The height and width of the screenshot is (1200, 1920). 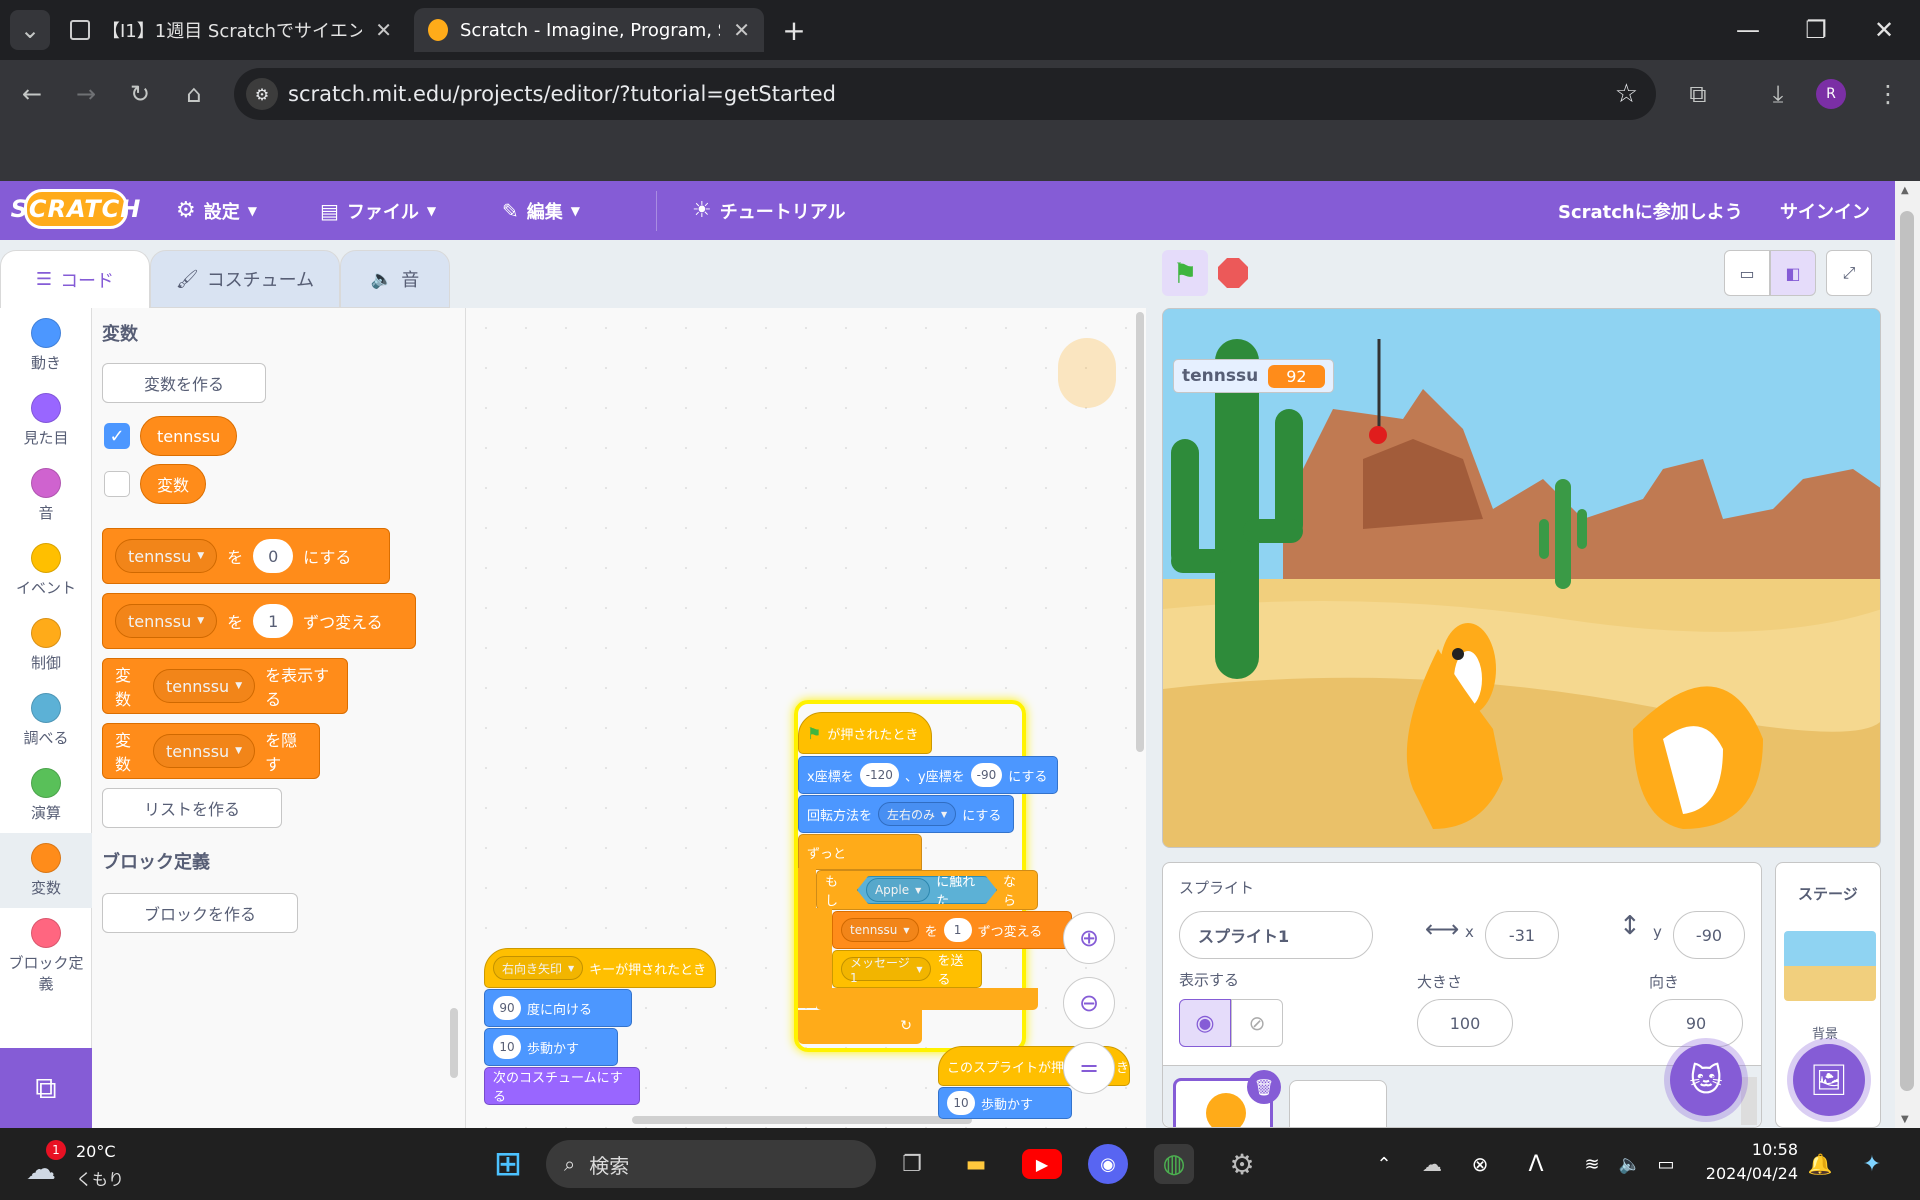 What do you see at coordinates (117, 484) in the screenshot?
I see `var2-checkbox` at bounding box center [117, 484].